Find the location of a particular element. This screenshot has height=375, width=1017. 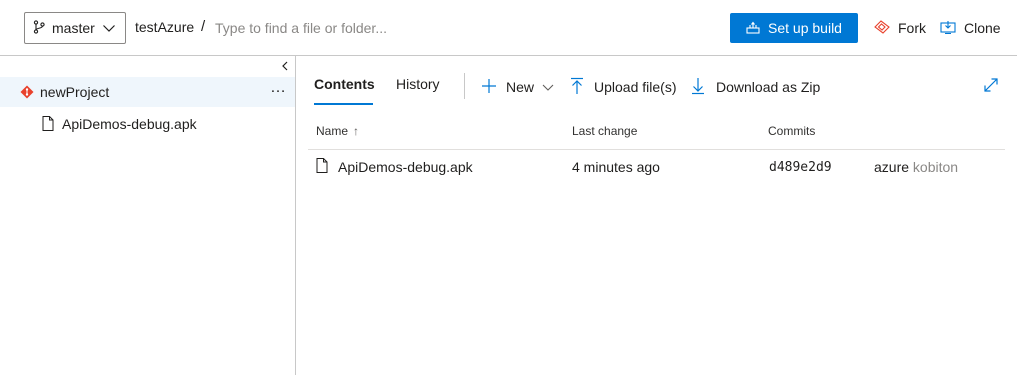

branch-picker: master is located at coordinates (75, 28).